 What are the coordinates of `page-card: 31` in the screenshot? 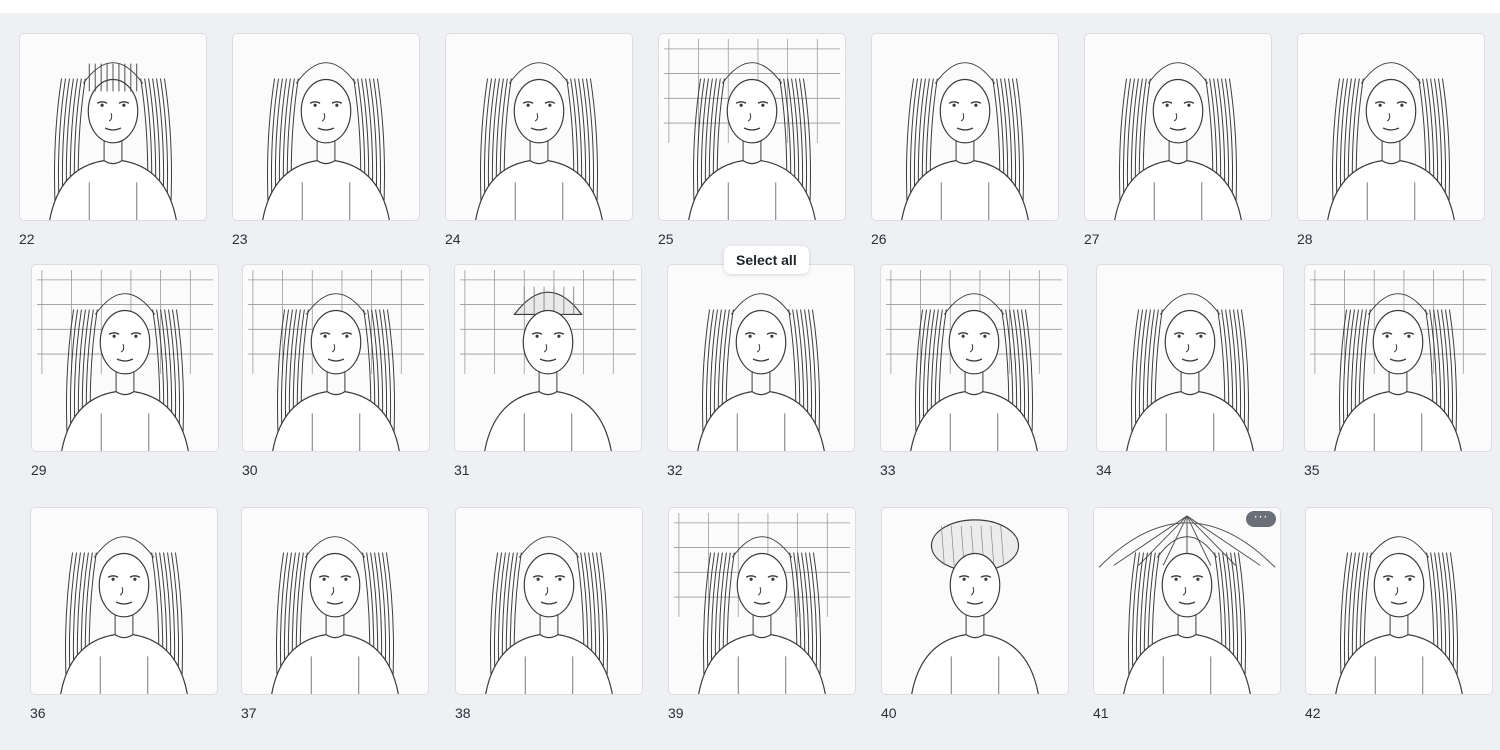 It's located at (549, 374).